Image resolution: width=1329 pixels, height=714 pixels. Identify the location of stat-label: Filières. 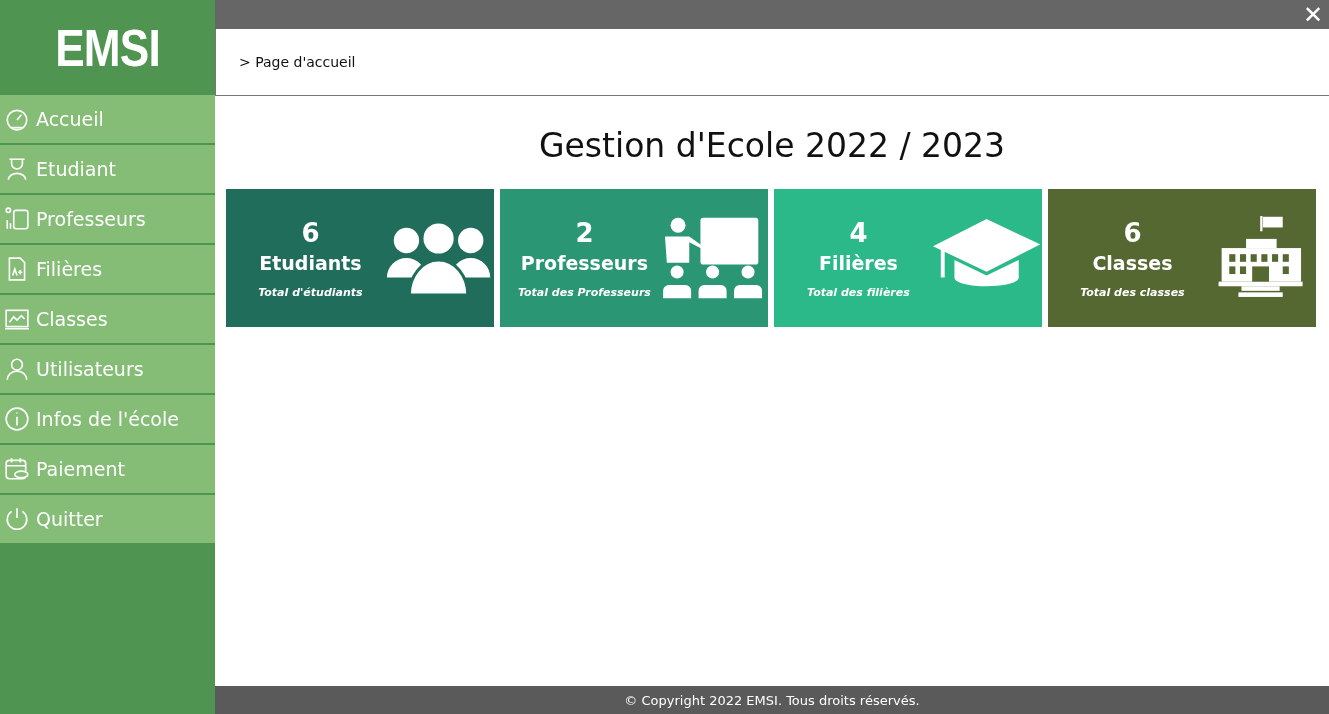
(858, 262).